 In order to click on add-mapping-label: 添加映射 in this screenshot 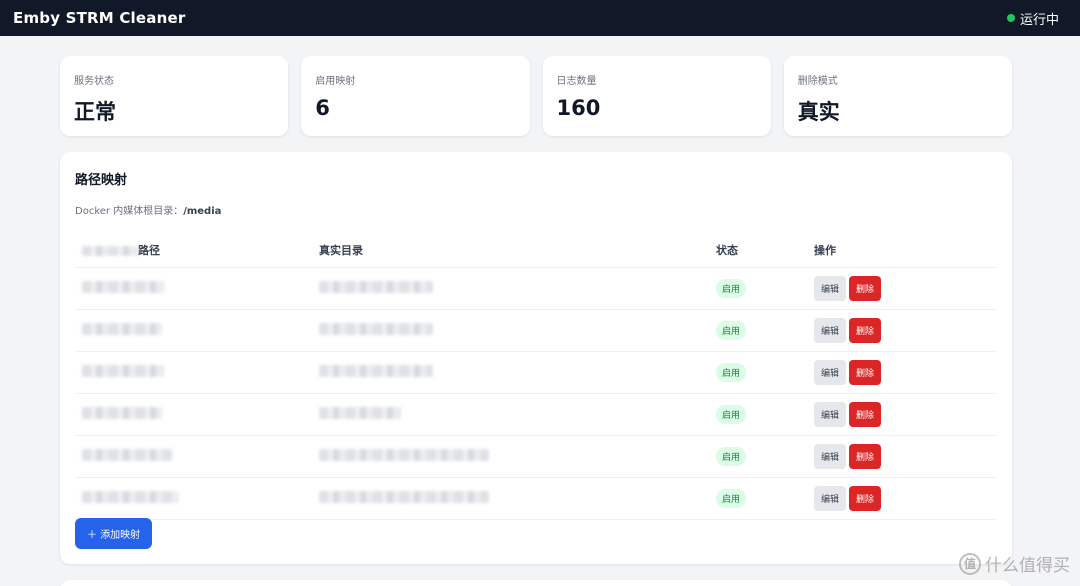, I will do `click(120, 535)`.